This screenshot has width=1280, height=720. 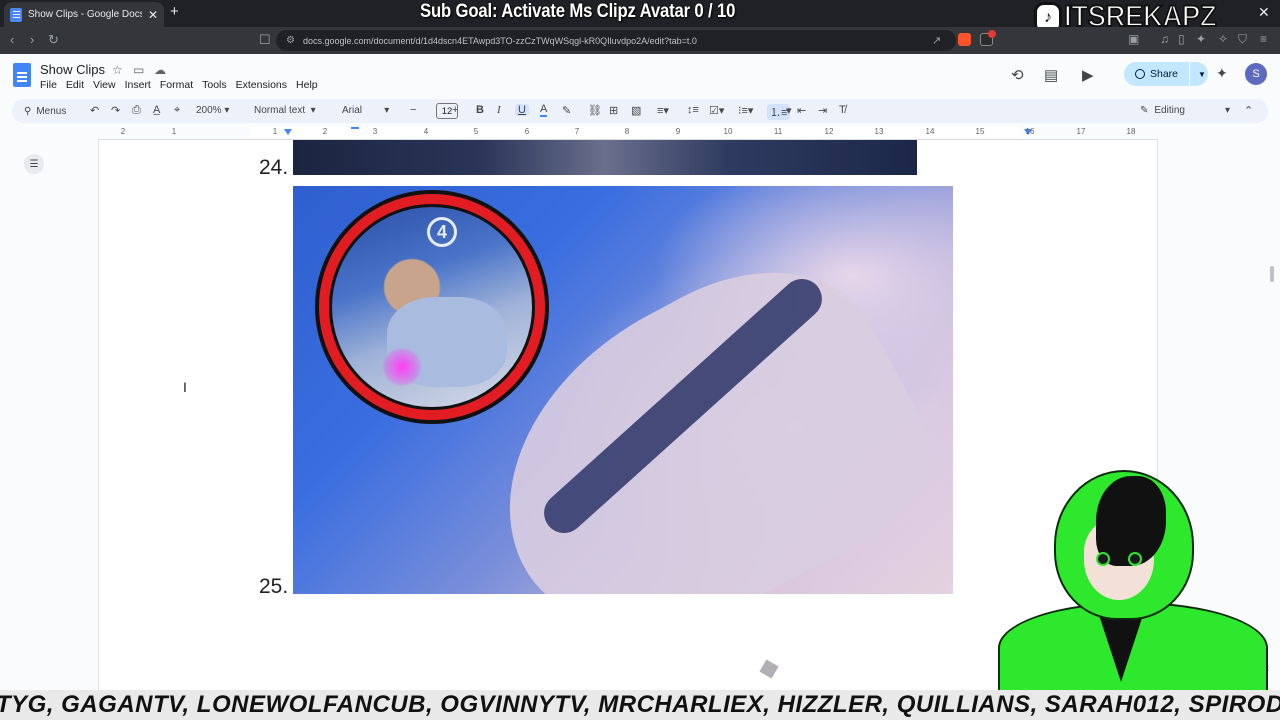 What do you see at coordinates (214, 85) in the screenshot?
I see `menu-tools: Tools` at bounding box center [214, 85].